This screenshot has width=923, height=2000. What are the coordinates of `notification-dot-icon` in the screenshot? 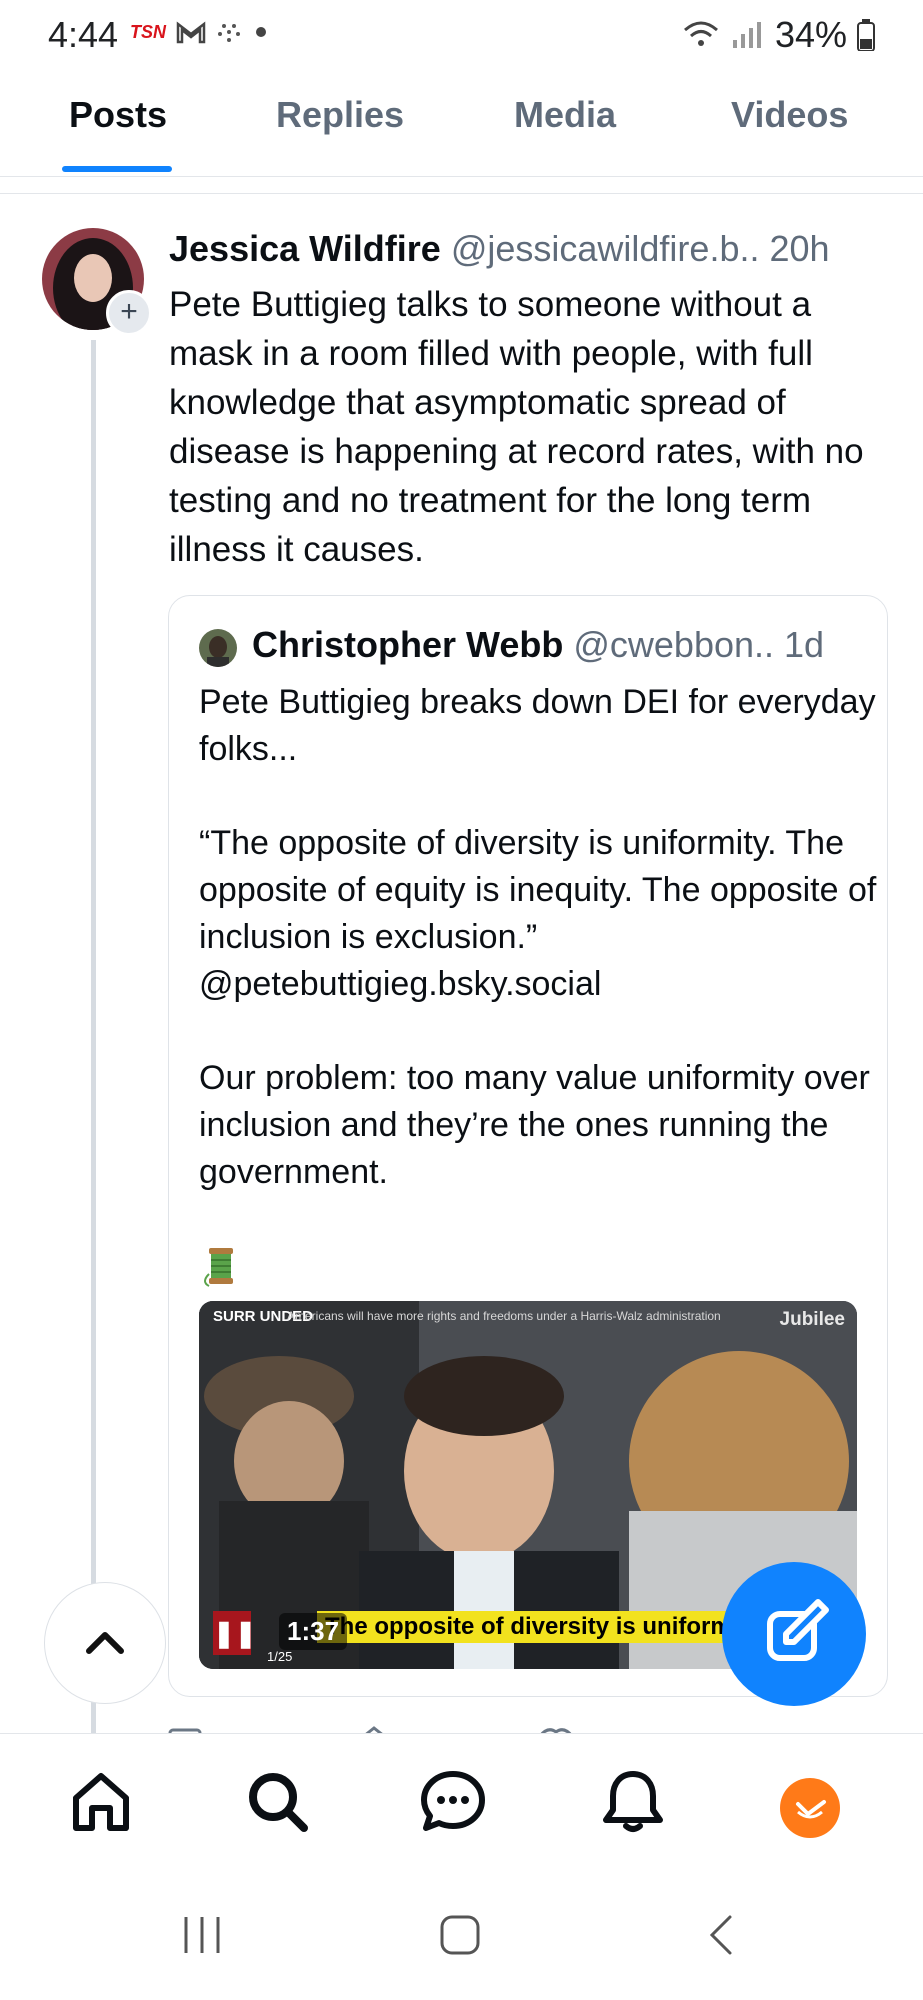 It's located at (261, 32).